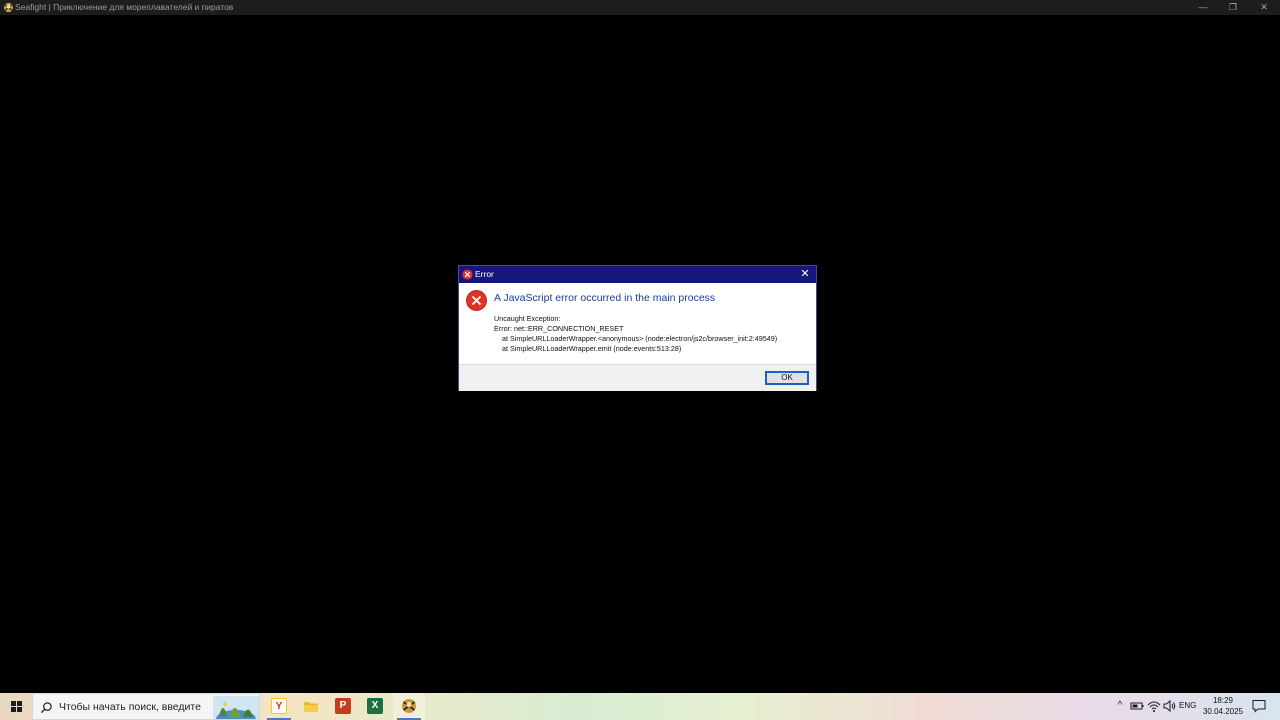 This screenshot has height=720, width=1280. I want to click on search-icon, so click(46, 708).